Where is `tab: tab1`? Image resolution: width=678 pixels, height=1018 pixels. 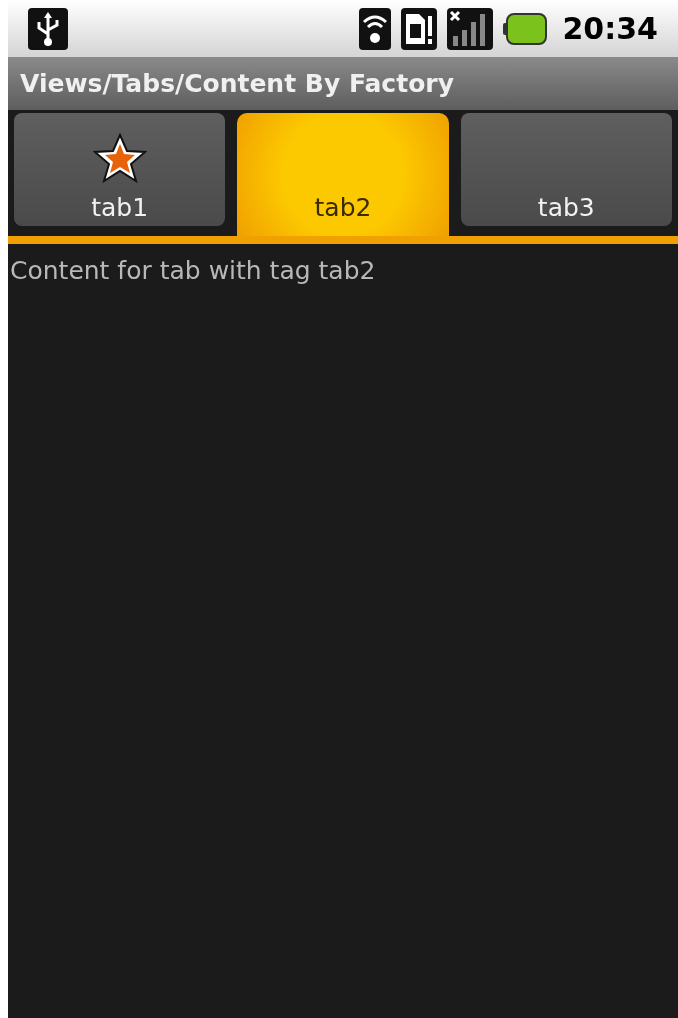
tab: tab1 is located at coordinates (120, 169).